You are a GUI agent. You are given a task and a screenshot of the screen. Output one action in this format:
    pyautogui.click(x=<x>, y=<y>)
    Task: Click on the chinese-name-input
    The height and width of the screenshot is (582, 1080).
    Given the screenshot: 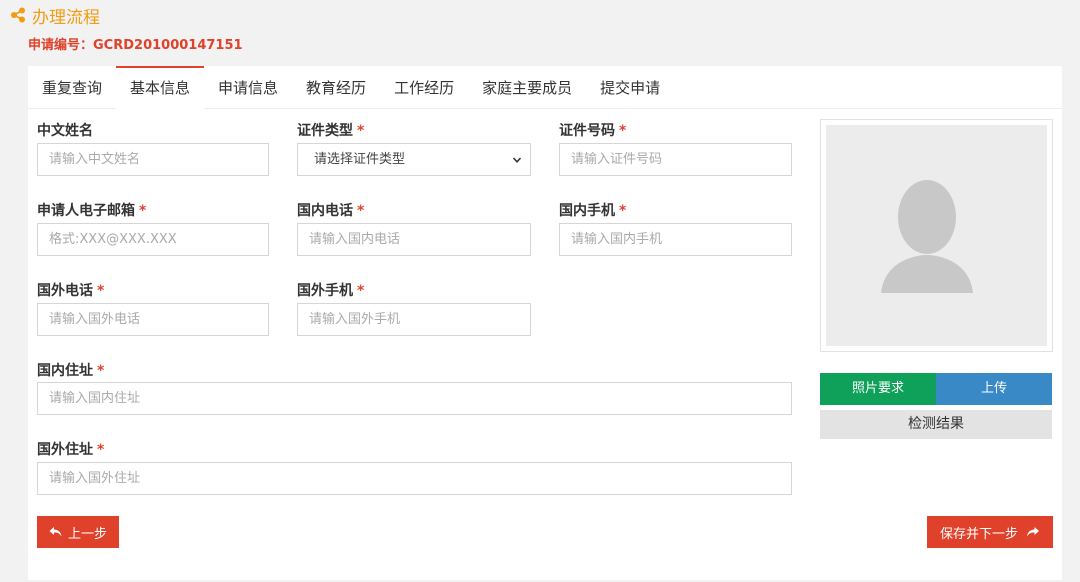 What is the action you would take?
    pyautogui.click(x=153, y=159)
    